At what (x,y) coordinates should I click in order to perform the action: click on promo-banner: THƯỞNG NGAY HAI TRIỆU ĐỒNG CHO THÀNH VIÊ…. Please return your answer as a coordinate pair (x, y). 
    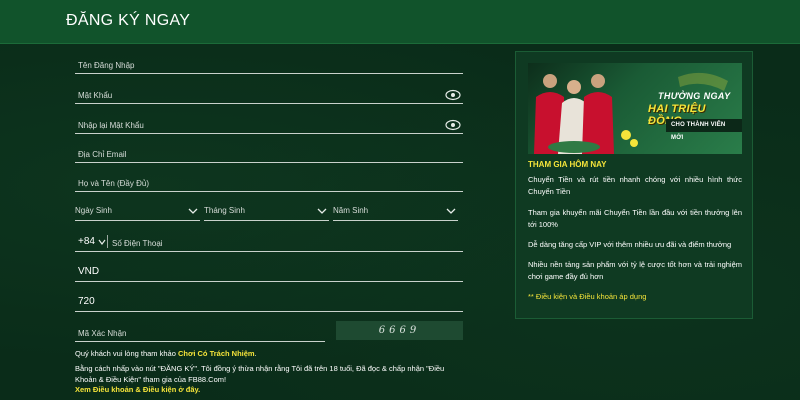
    Looking at the image, I should click on (635, 108).